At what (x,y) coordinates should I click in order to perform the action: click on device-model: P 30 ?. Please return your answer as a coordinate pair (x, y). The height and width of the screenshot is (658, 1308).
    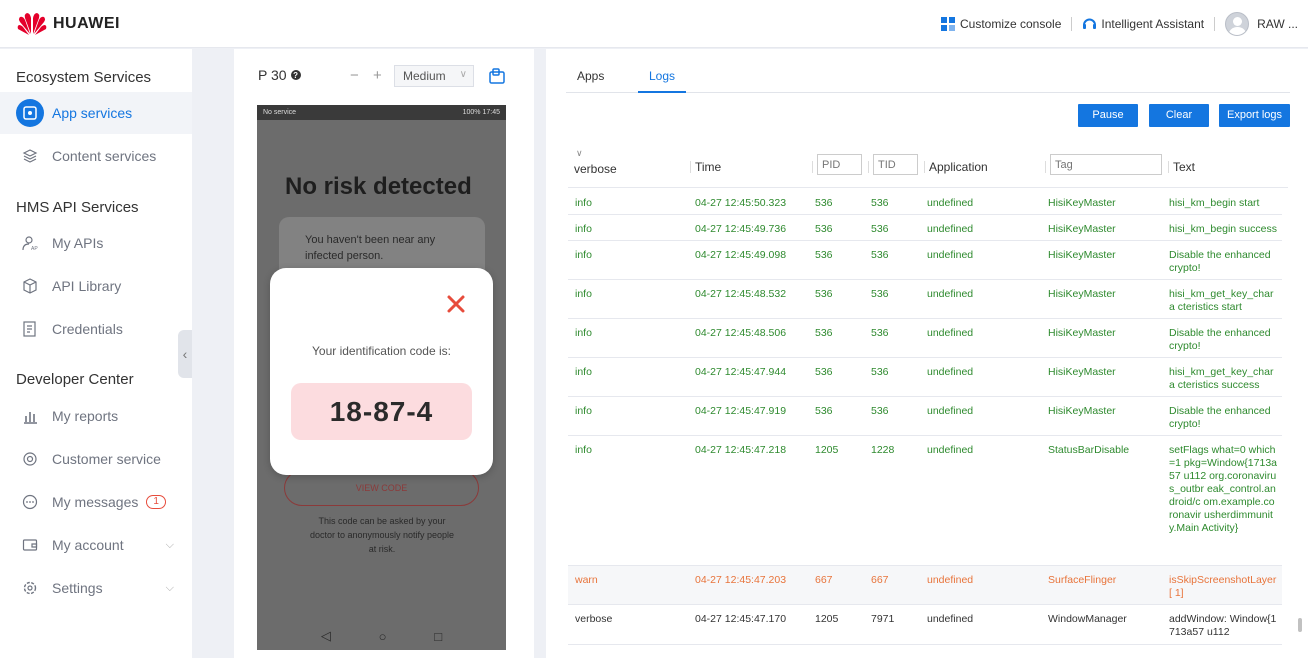
    Looking at the image, I should click on (279, 75).